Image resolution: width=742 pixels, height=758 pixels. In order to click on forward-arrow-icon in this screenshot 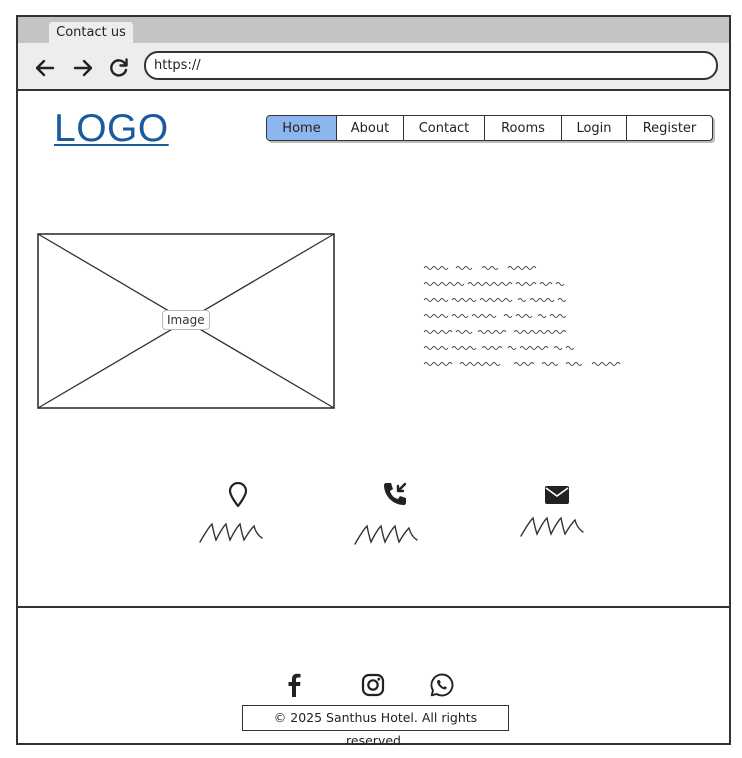, I will do `click(83, 68)`.